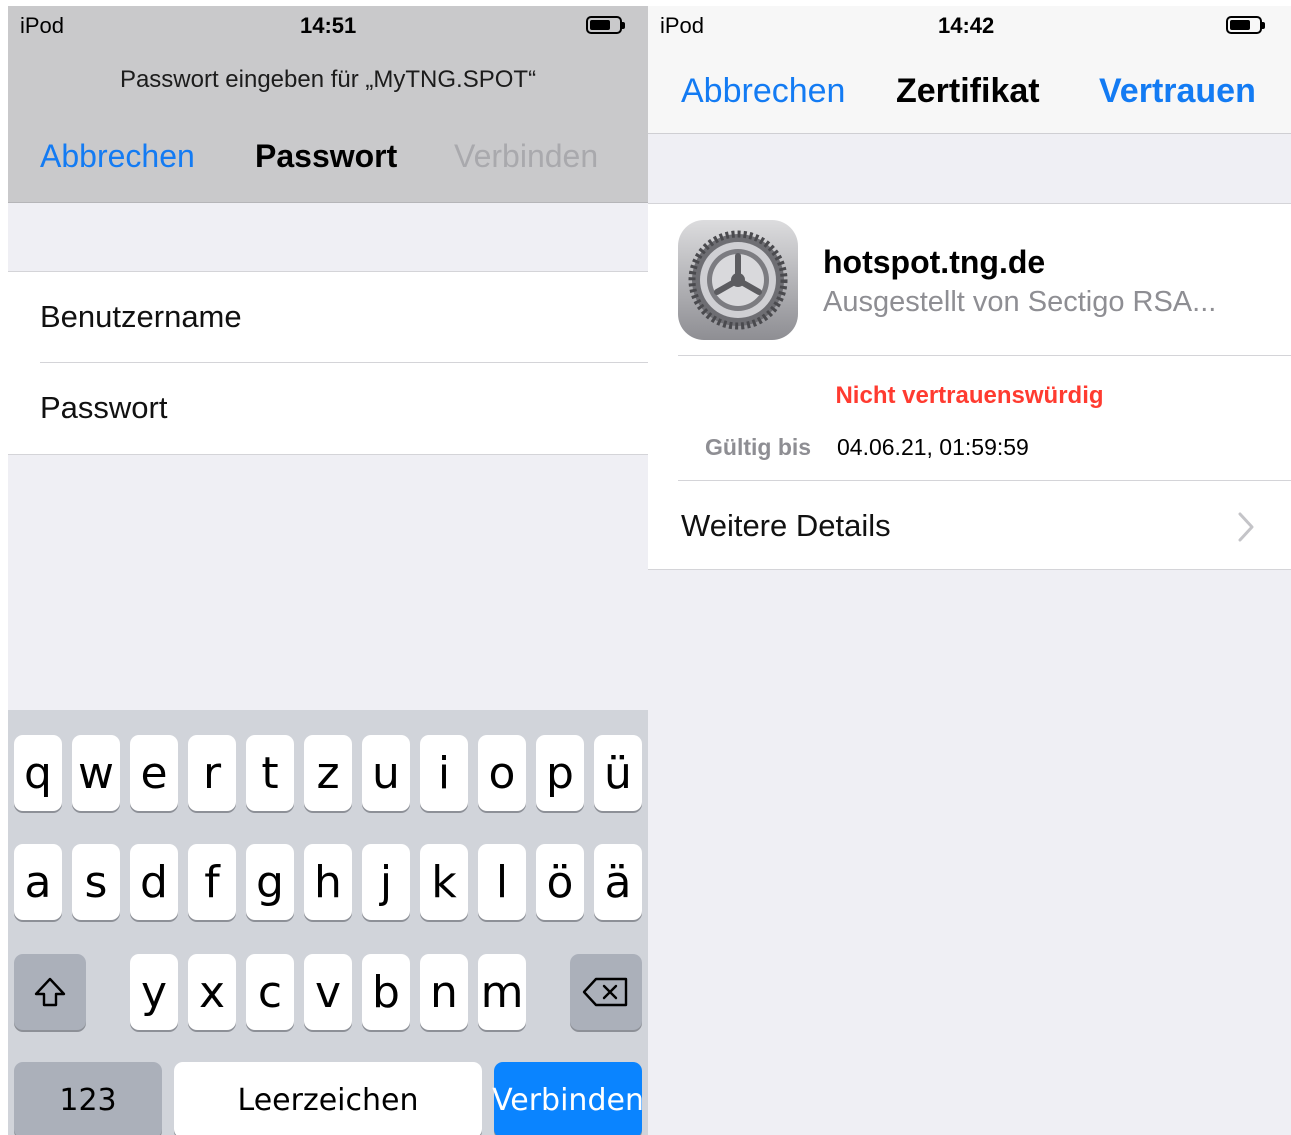  Describe the element at coordinates (966, 25) in the screenshot. I see `status-time: 14:42` at that location.